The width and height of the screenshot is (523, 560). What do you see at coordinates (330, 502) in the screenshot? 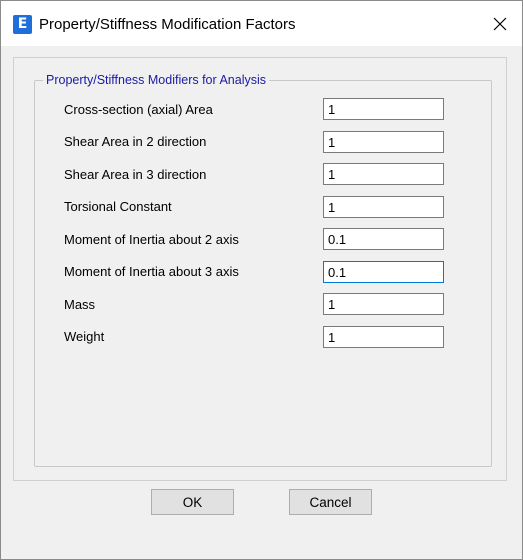
I see `cancel-button: Cancel` at bounding box center [330, 502].